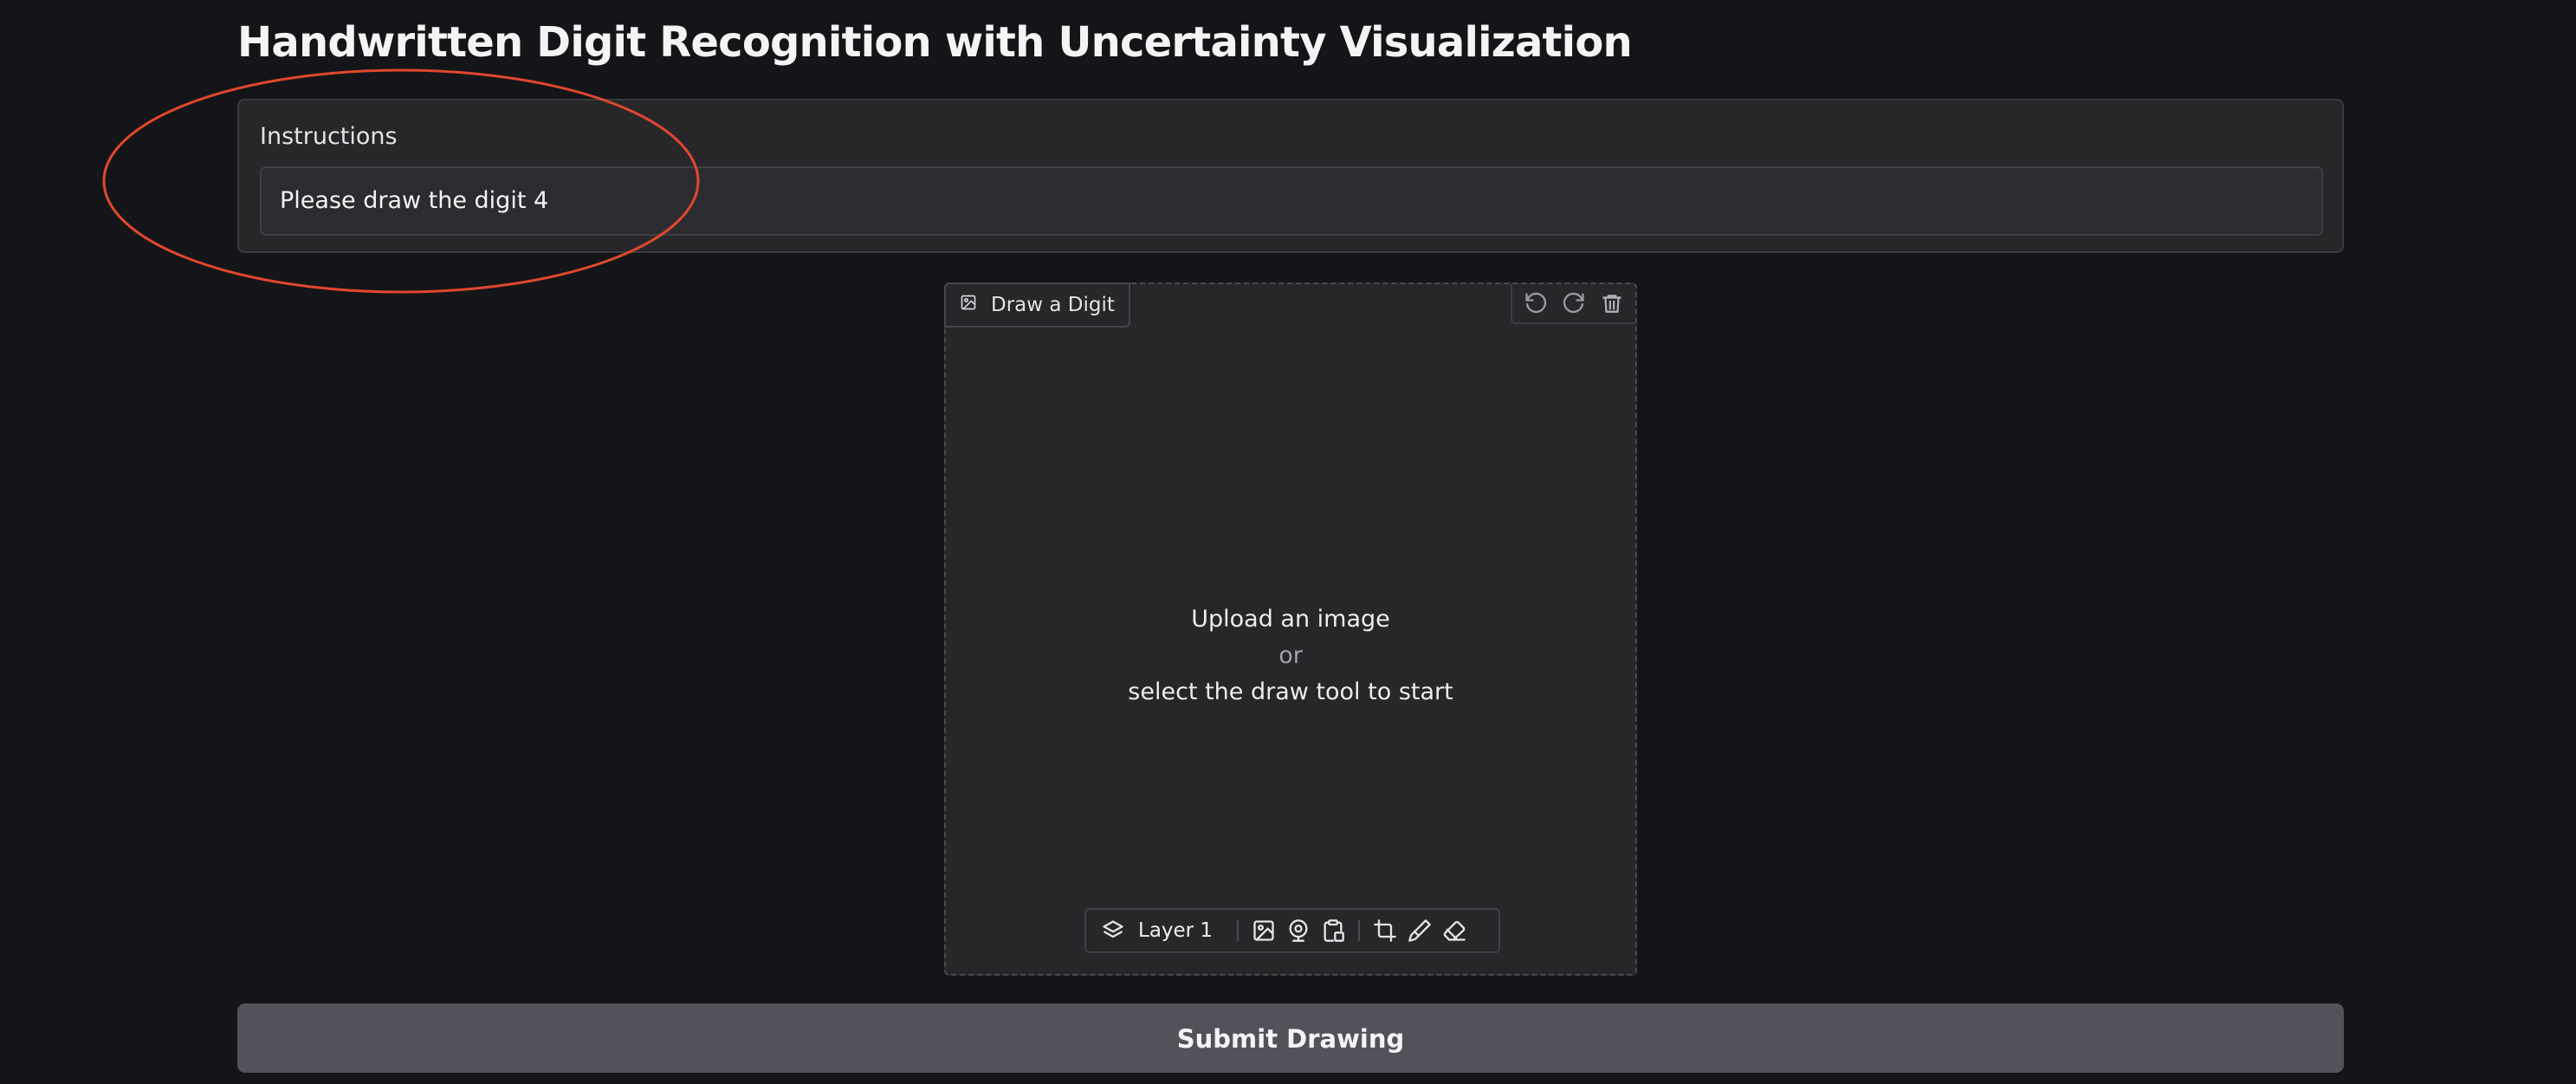 This screenshot has height=1084, width=2576. Describe the element at coordinates (329, 136) in the screenshot. I see `instructions-label: Instructions` at that location.